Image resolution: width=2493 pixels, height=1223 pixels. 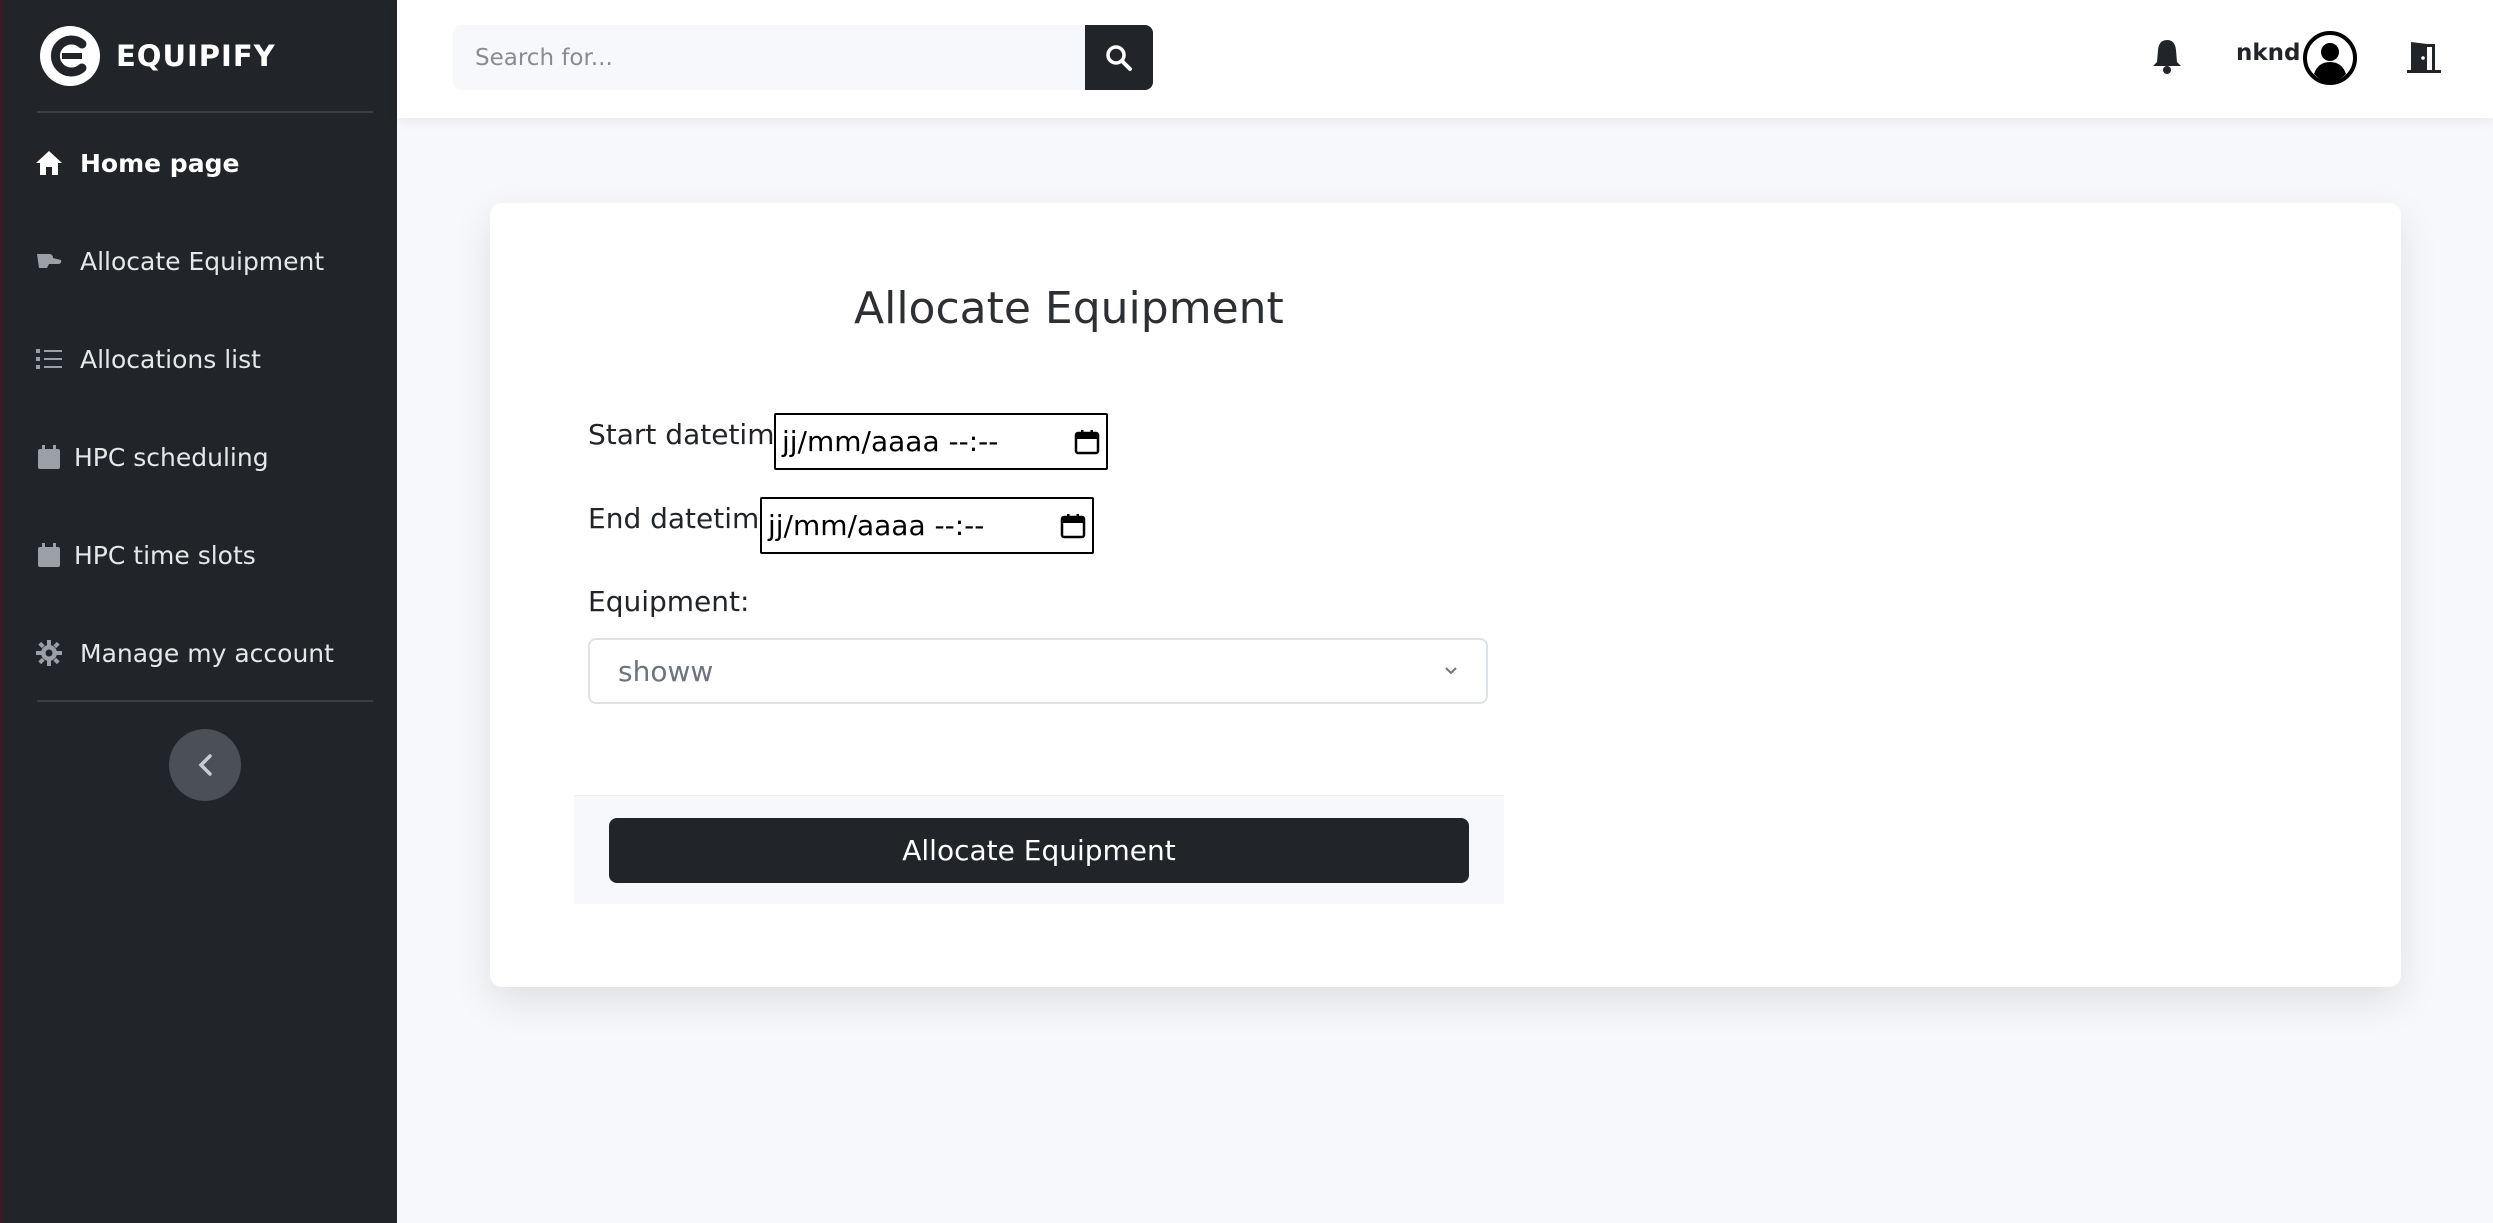 I want to click on sidebar-item-home: Home page, so click(x=204, y=163).